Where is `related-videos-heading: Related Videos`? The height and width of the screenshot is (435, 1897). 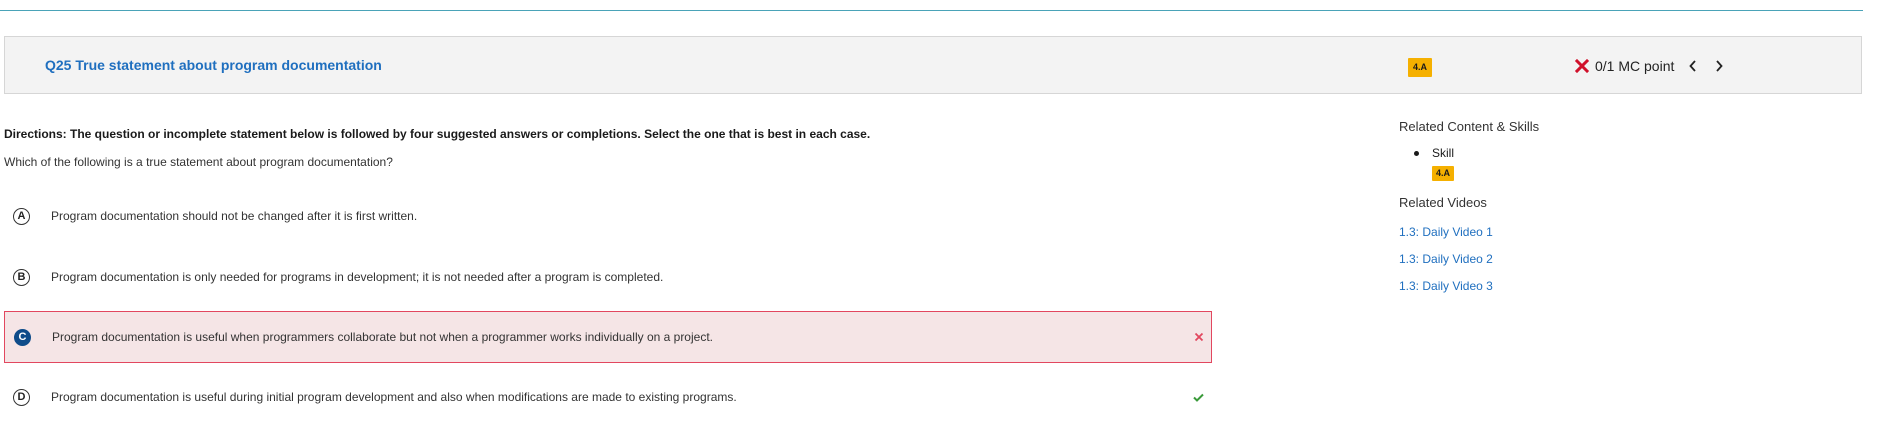
related-videos-heading: Related Videos is located at coordinates (1443, 202).